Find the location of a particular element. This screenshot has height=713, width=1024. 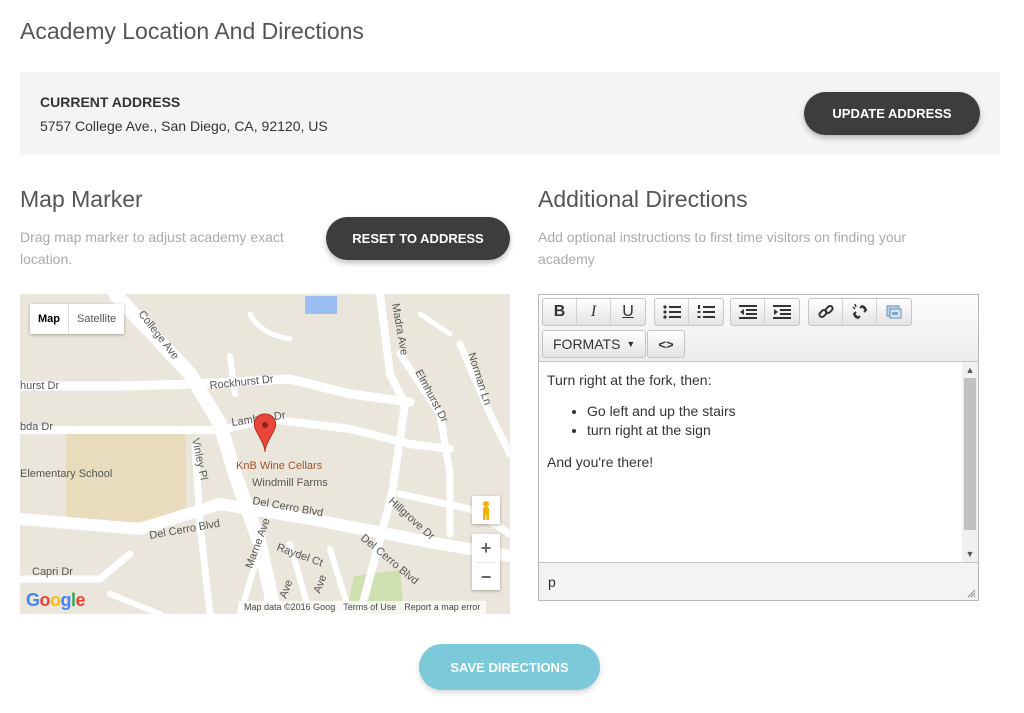

editor-scrollbar: ▲ ▼ is located at coordinates (970, 462).